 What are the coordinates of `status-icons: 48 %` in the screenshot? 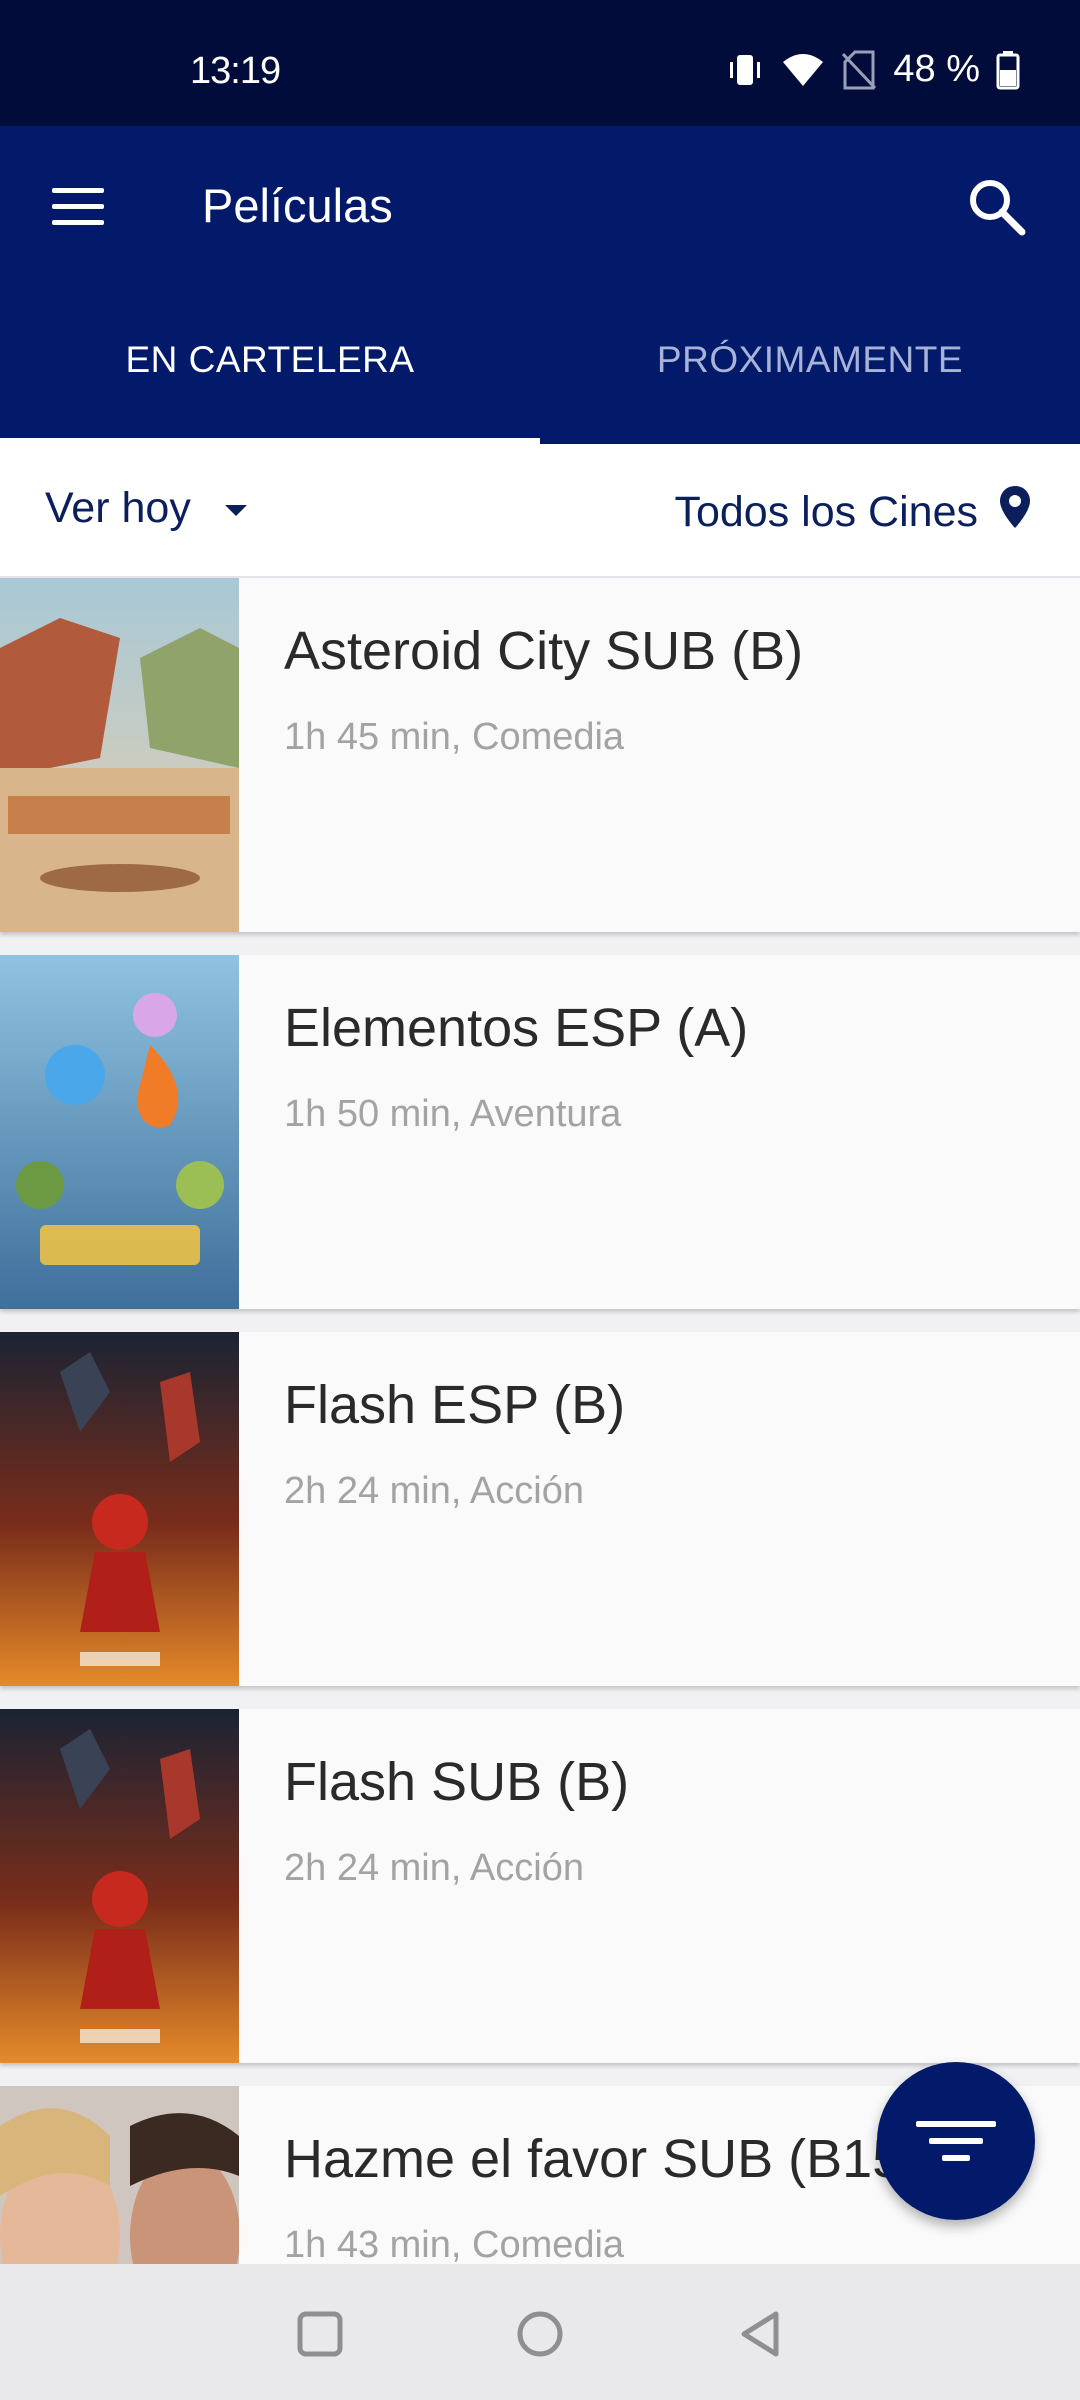 It's located at (872, 69).